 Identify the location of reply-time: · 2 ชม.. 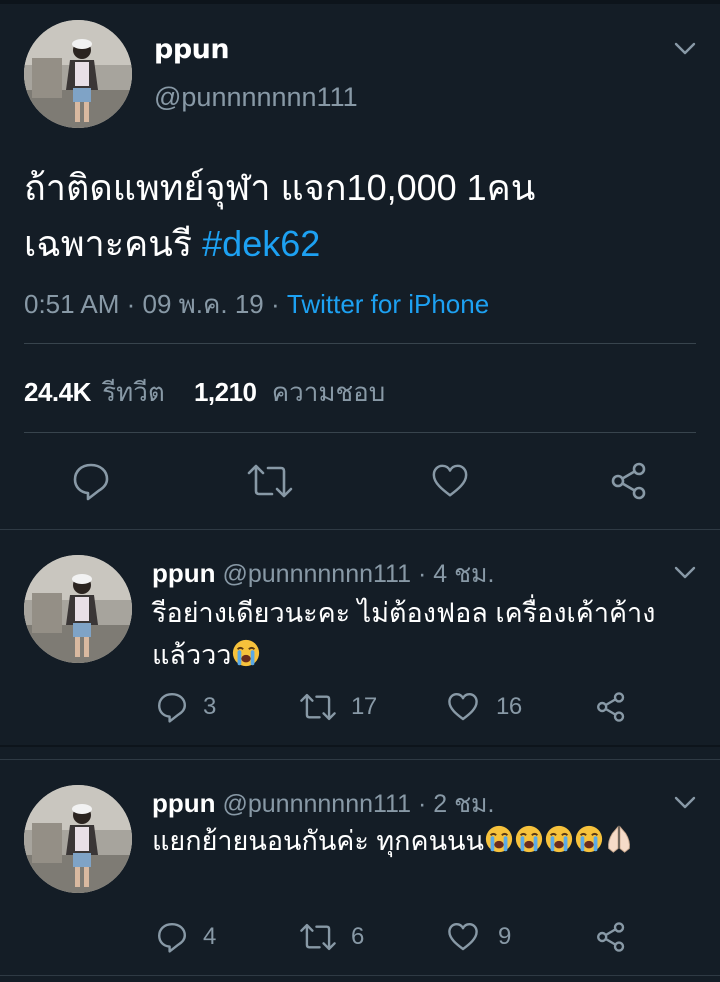
(453, 804).